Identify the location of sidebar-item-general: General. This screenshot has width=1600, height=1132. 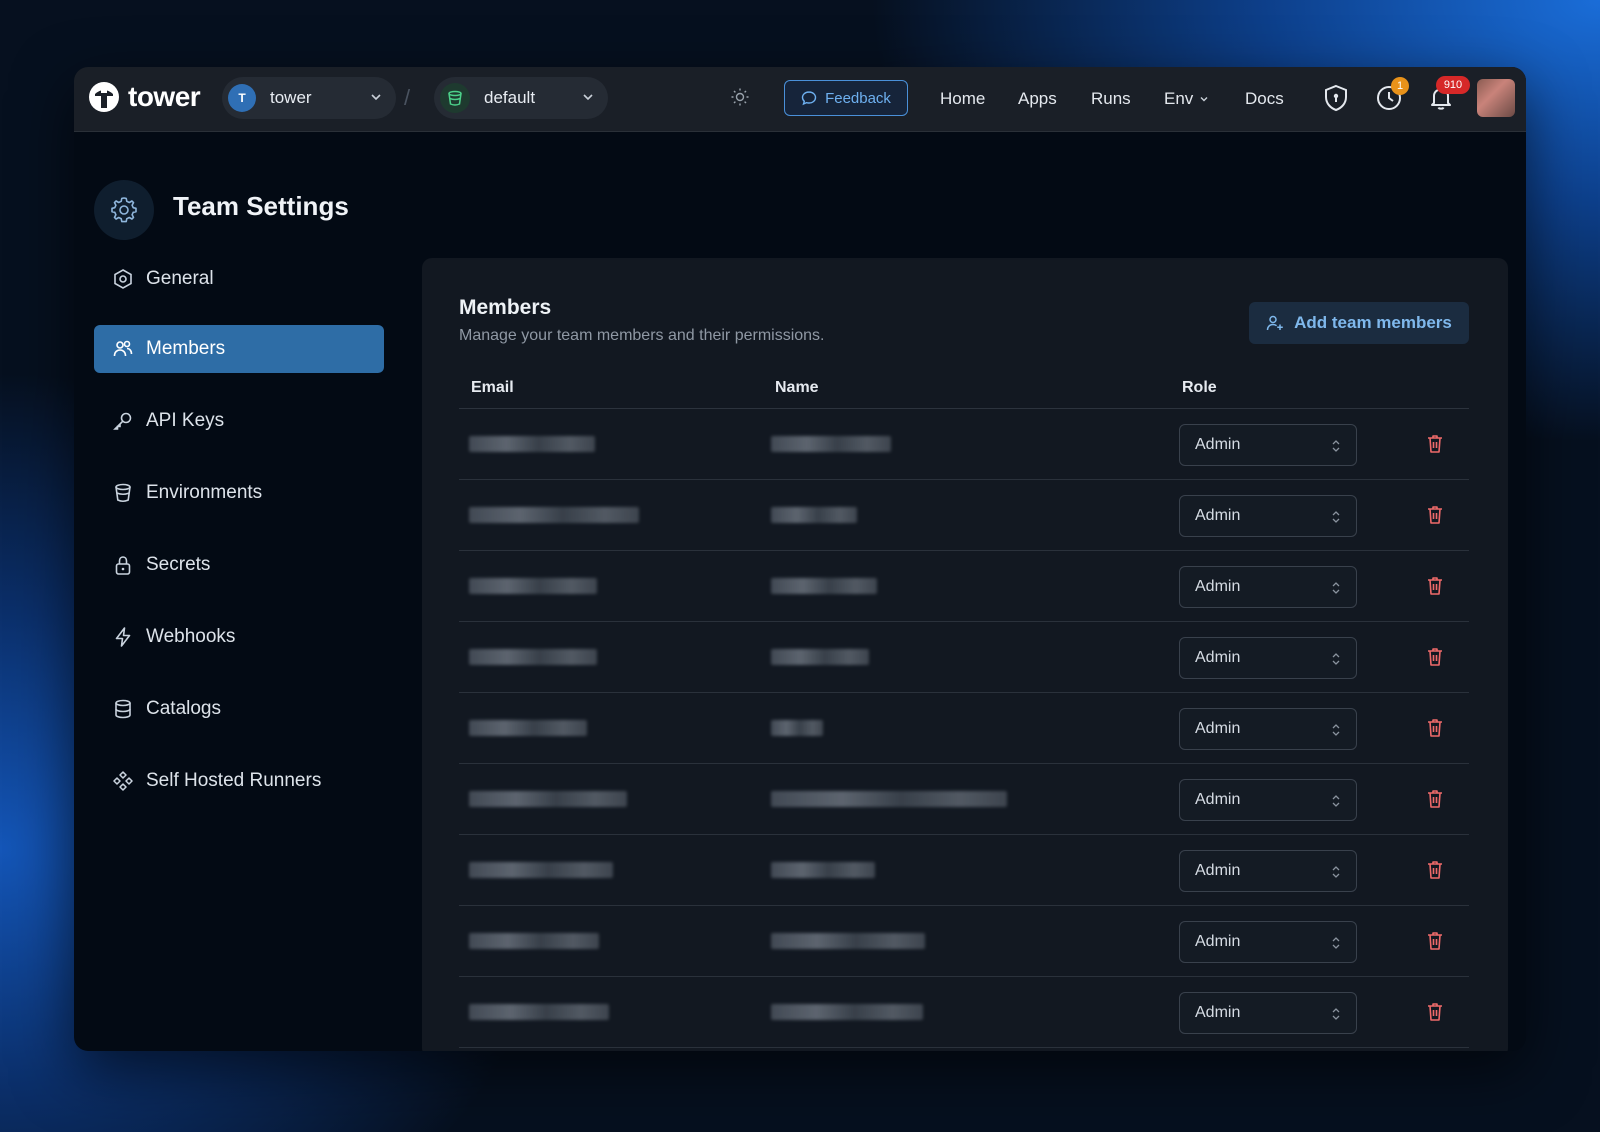
(239, 279).